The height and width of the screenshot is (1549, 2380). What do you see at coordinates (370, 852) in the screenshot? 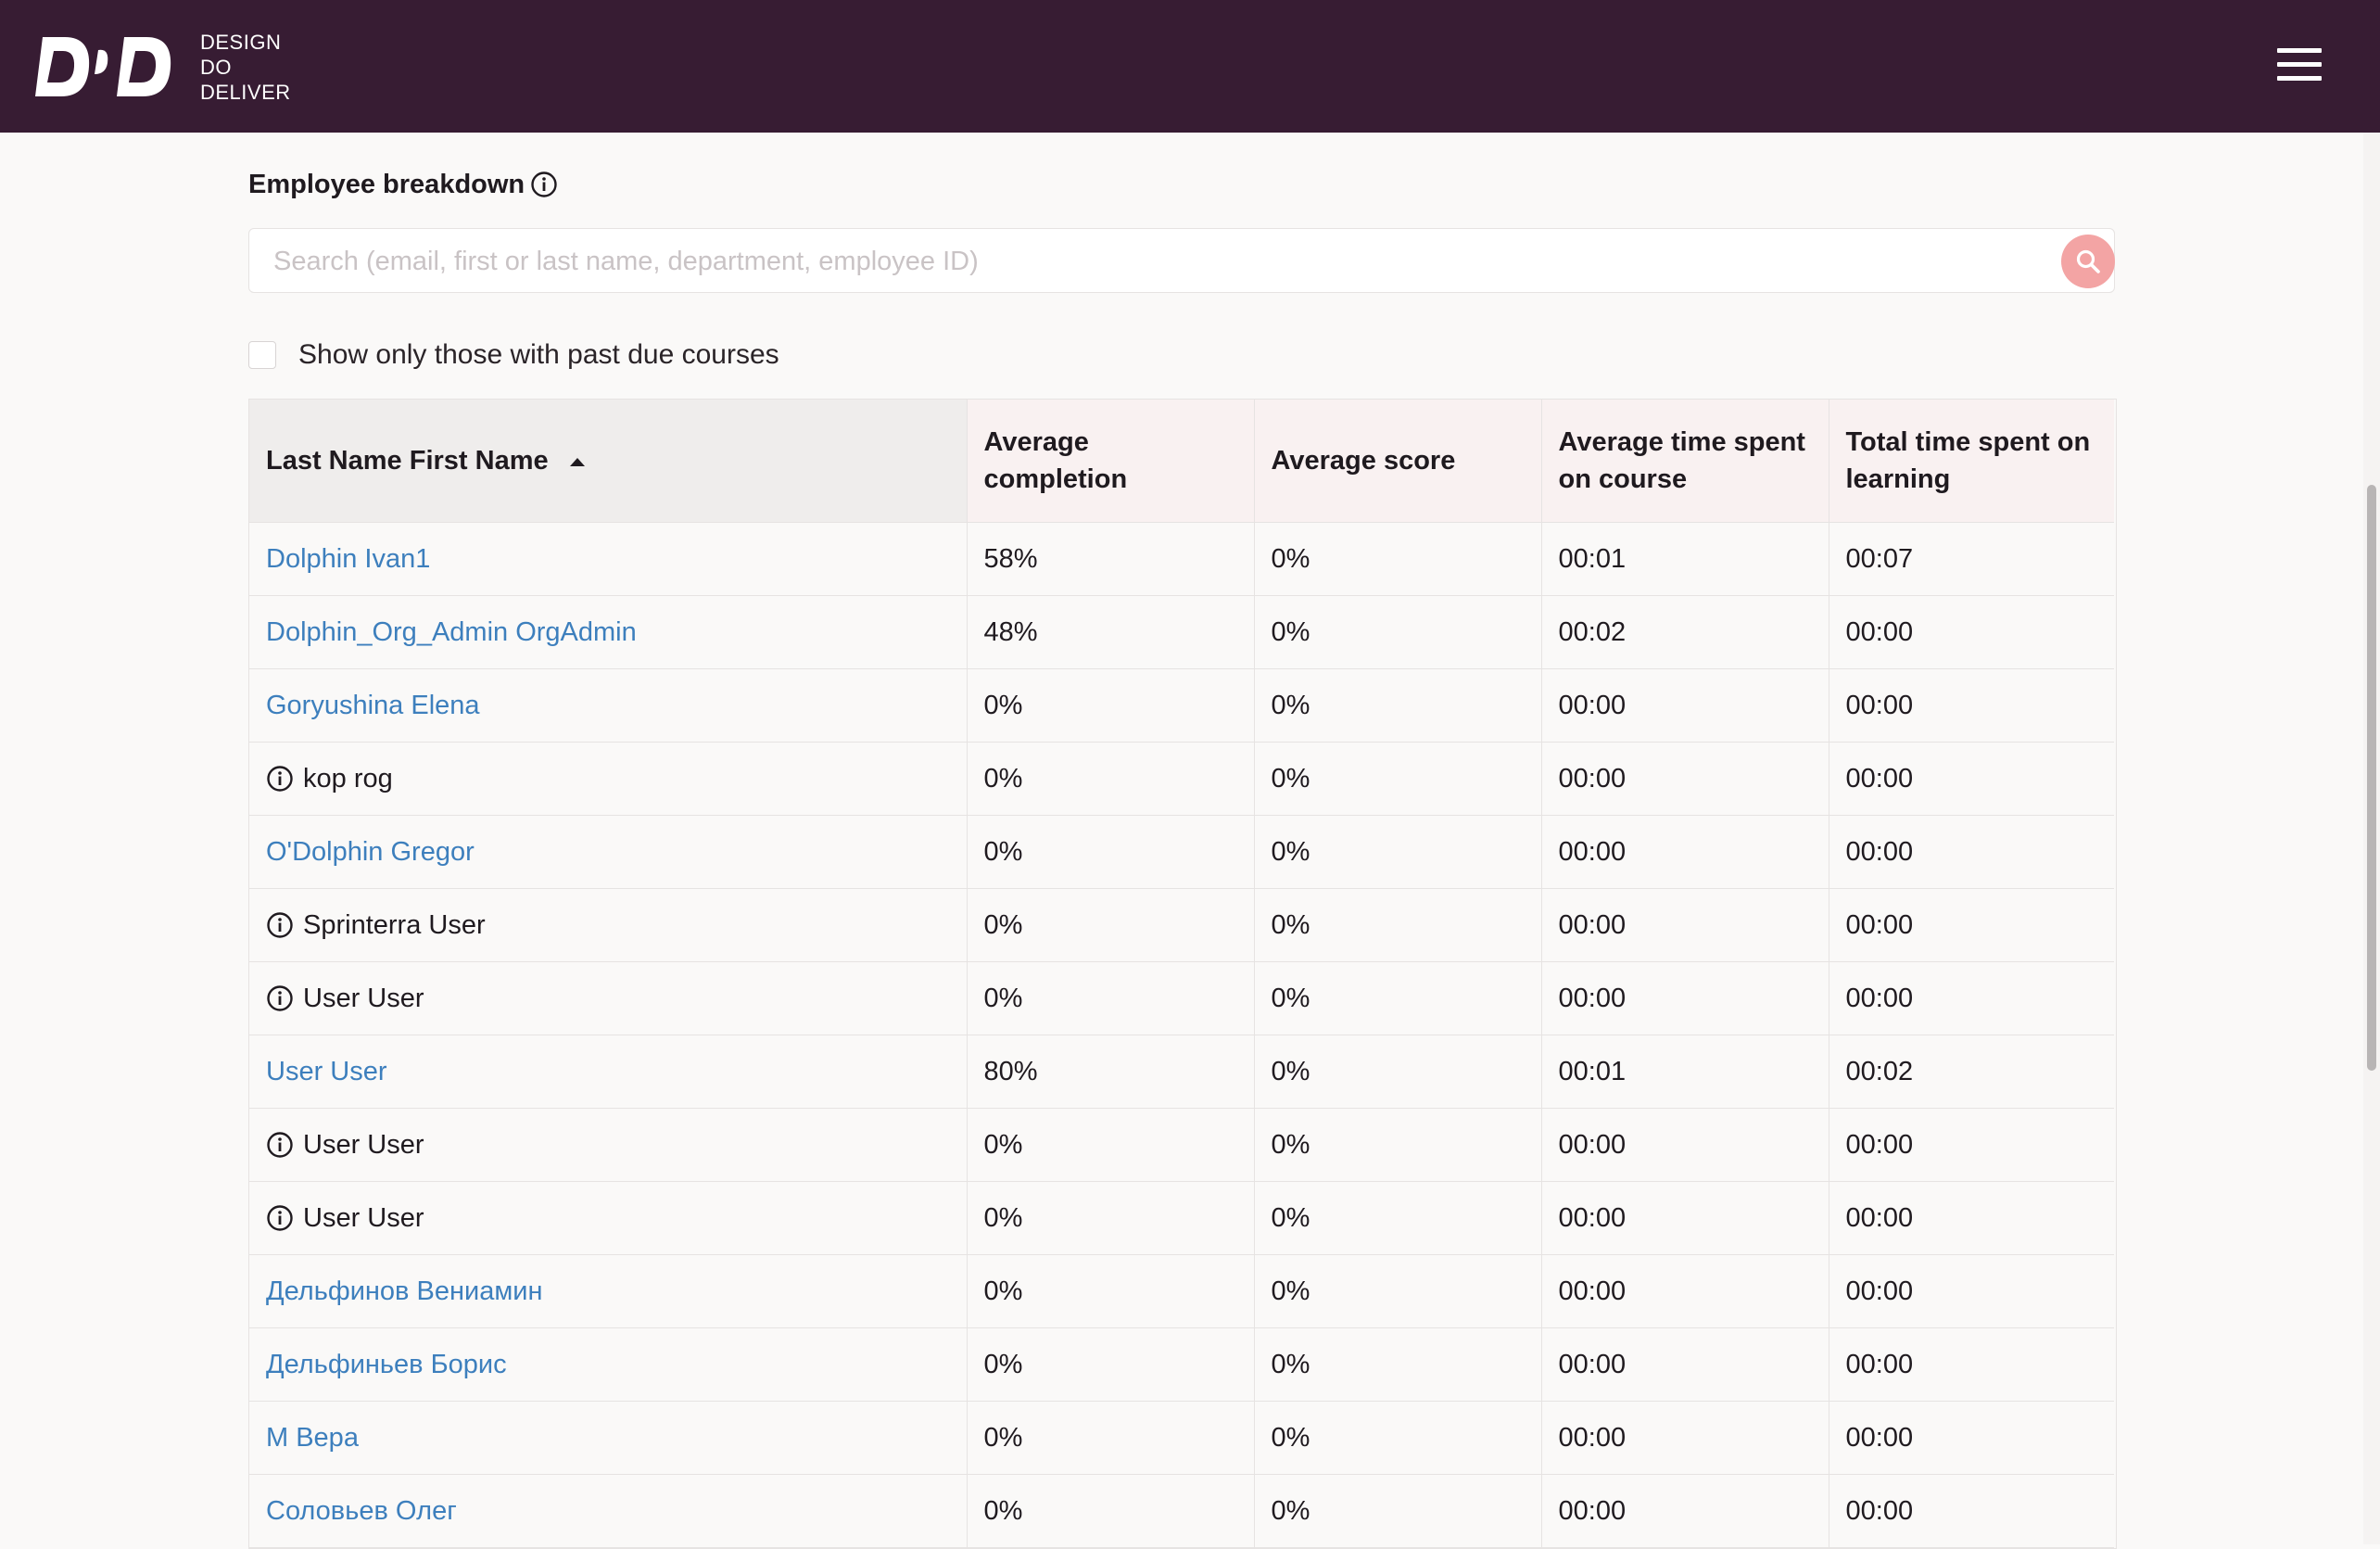
I see `employee-name-link: O'Dolphin Gregor` at bounding box center [370, 852].